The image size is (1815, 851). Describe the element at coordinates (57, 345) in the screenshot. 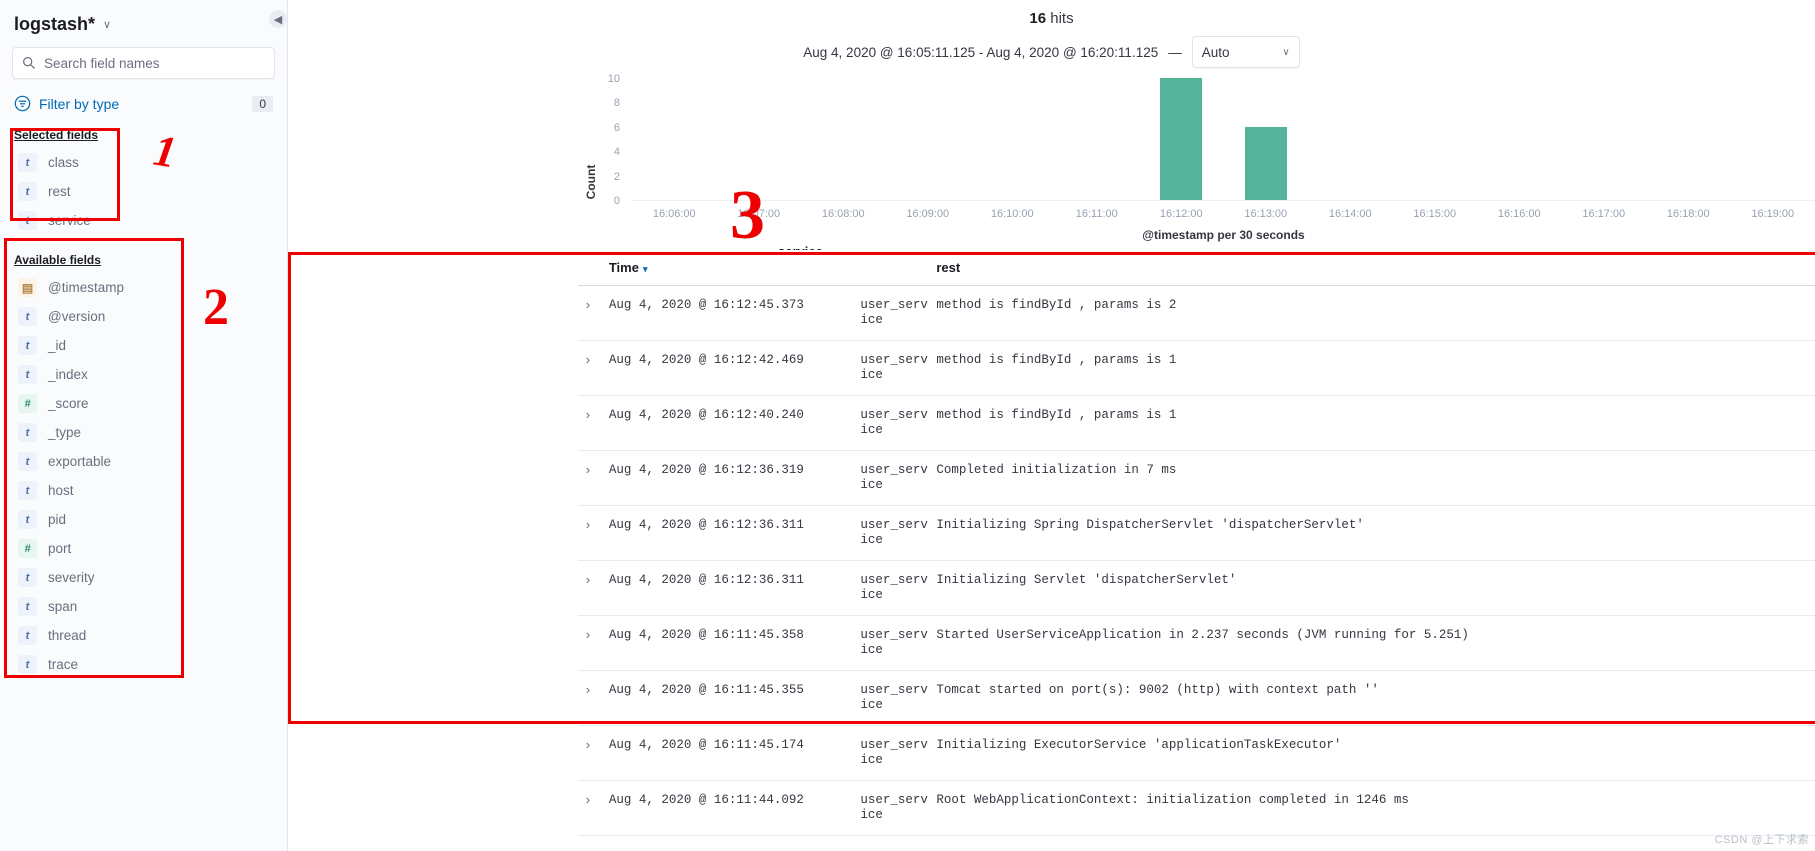

I see `field-name: _id` at that location.